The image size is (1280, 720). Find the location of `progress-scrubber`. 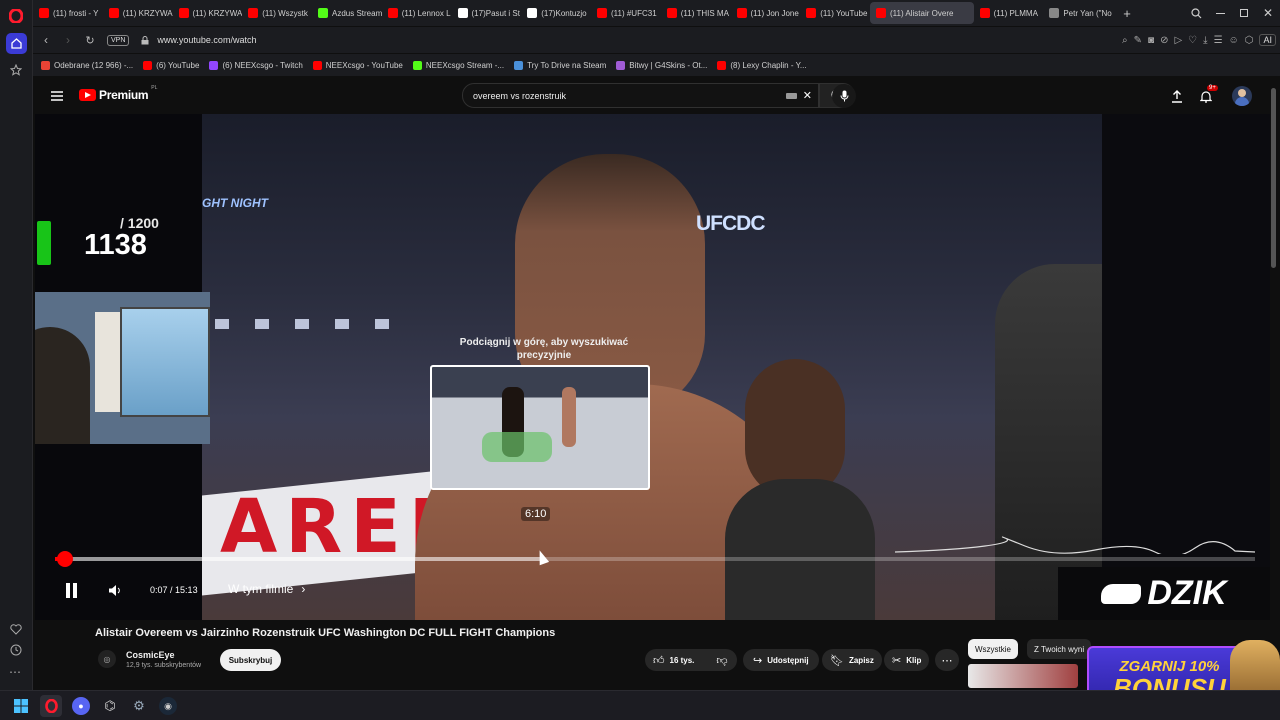

progress-scrubber is located at coordinates (64, 559).